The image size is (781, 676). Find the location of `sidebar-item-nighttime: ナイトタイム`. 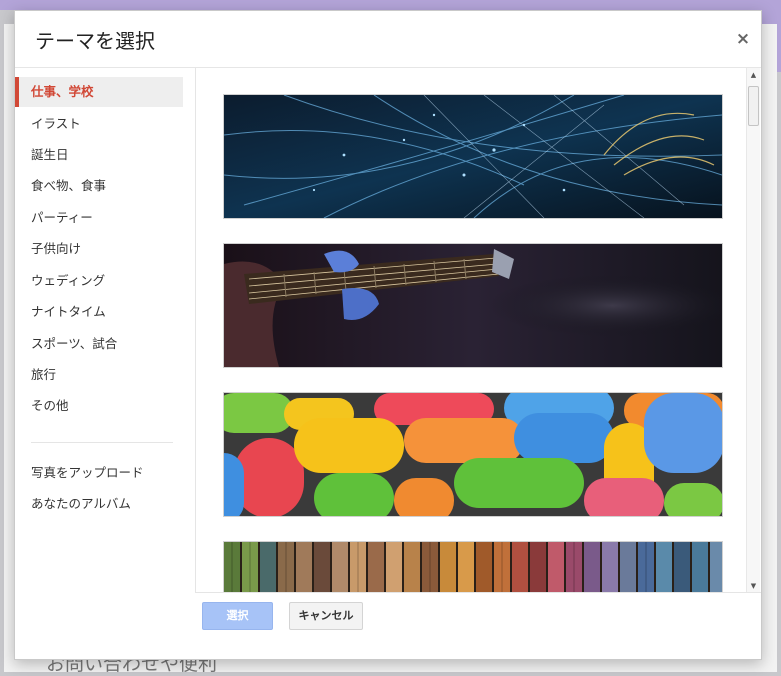

sidebar-item-nighttime: ナイトタイム is located at coordinates (99, 312).